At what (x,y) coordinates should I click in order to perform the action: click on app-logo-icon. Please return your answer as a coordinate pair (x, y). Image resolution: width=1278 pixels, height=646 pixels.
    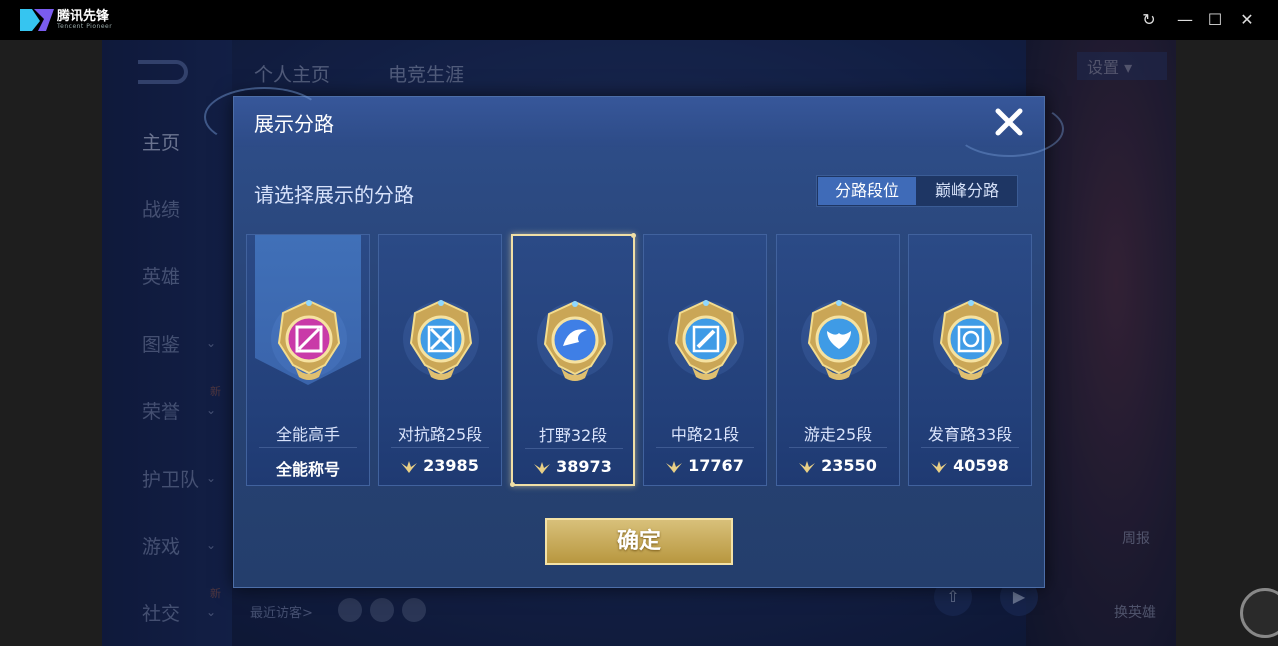
    Looking at the image, I should click on (37, 20).